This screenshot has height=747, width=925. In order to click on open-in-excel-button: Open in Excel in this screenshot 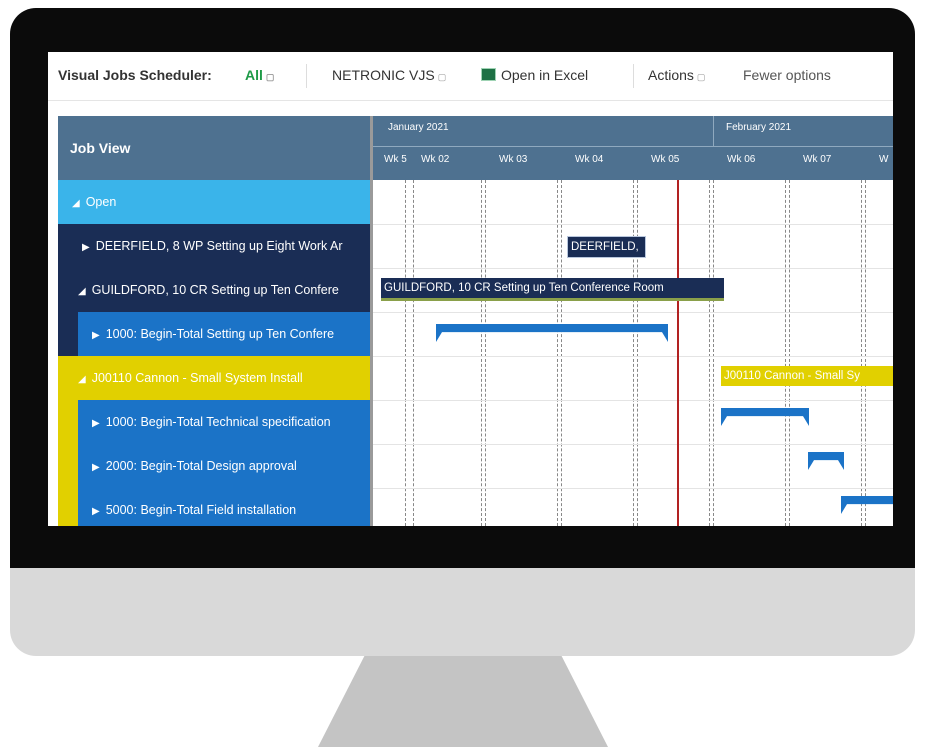, I will do `click(534, 75)`.